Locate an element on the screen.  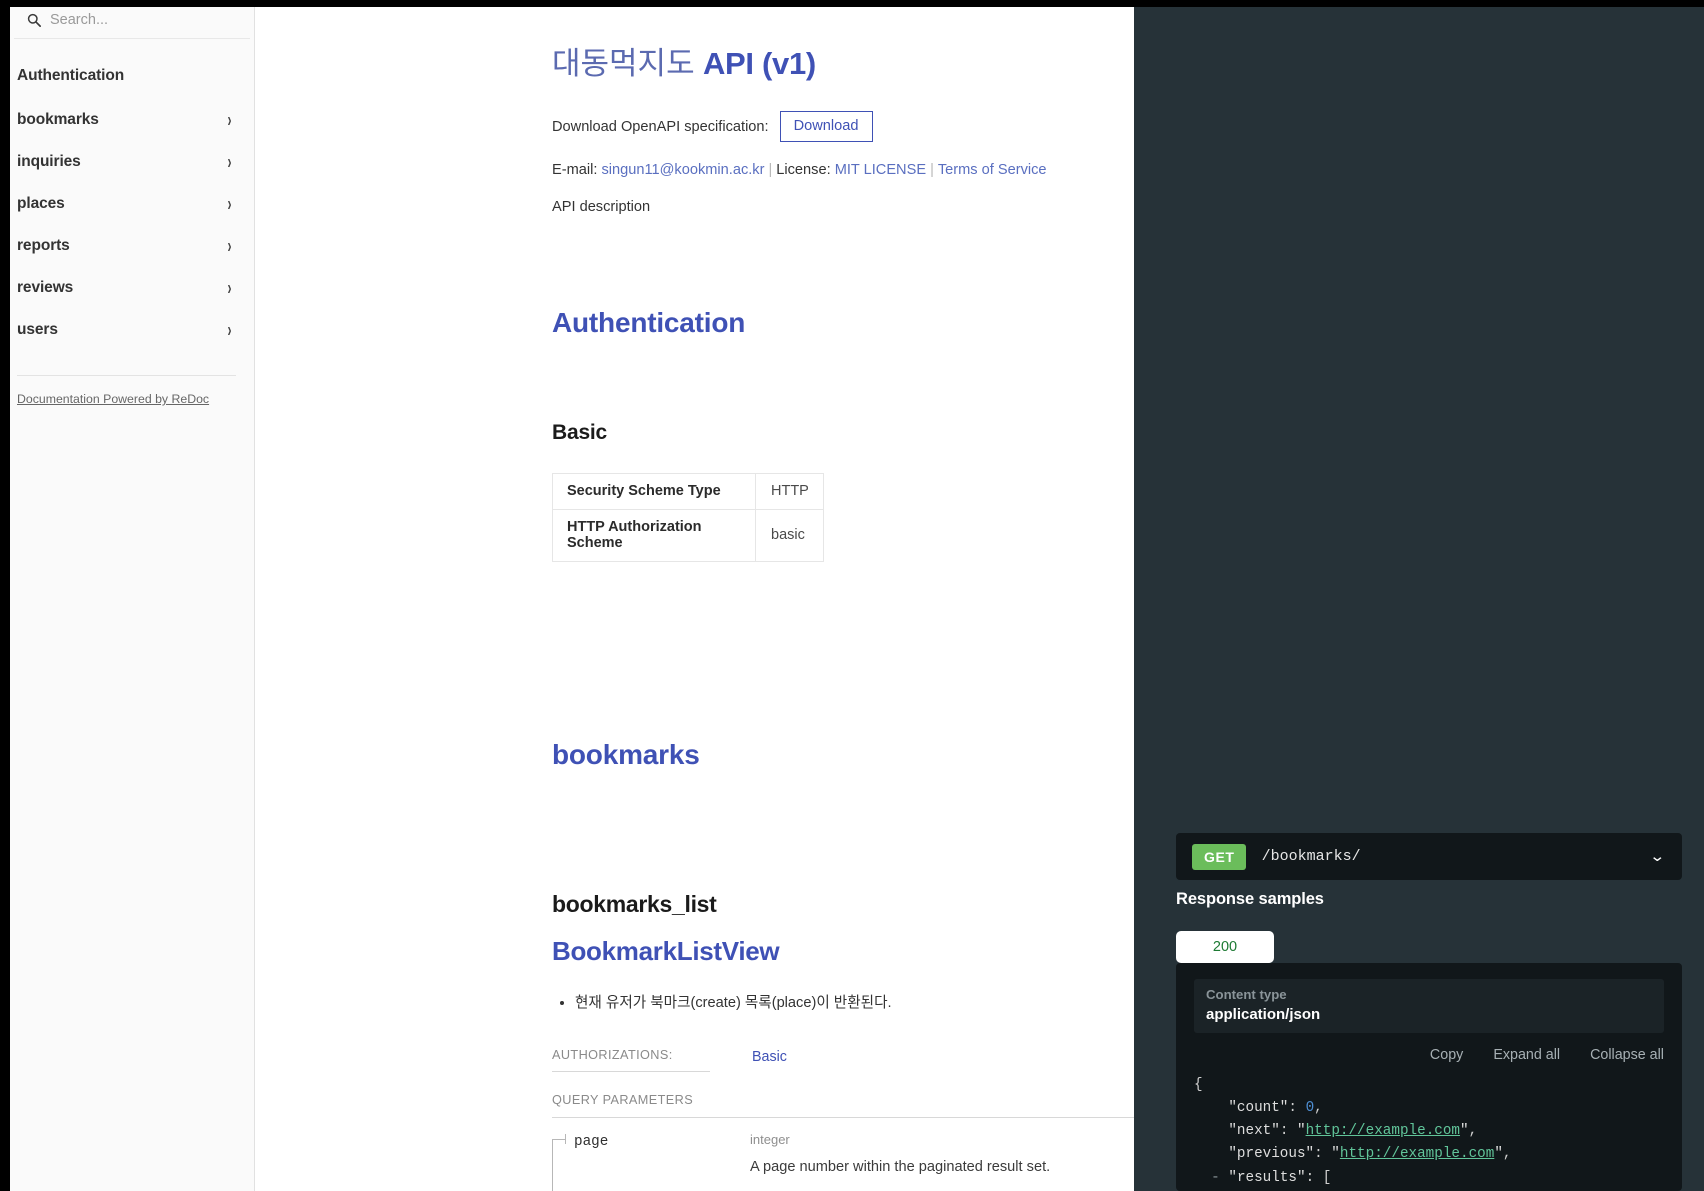
scheme-auth-value: basic is located at coordinates (789, 536).